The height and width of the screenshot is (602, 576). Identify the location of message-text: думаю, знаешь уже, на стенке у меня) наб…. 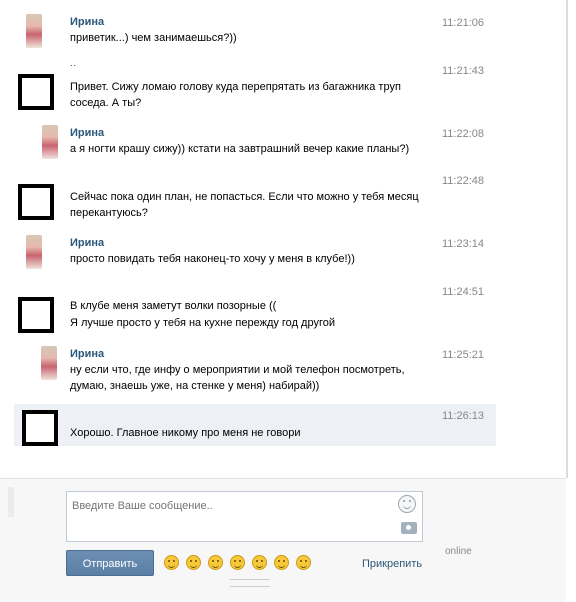
(195, 386).